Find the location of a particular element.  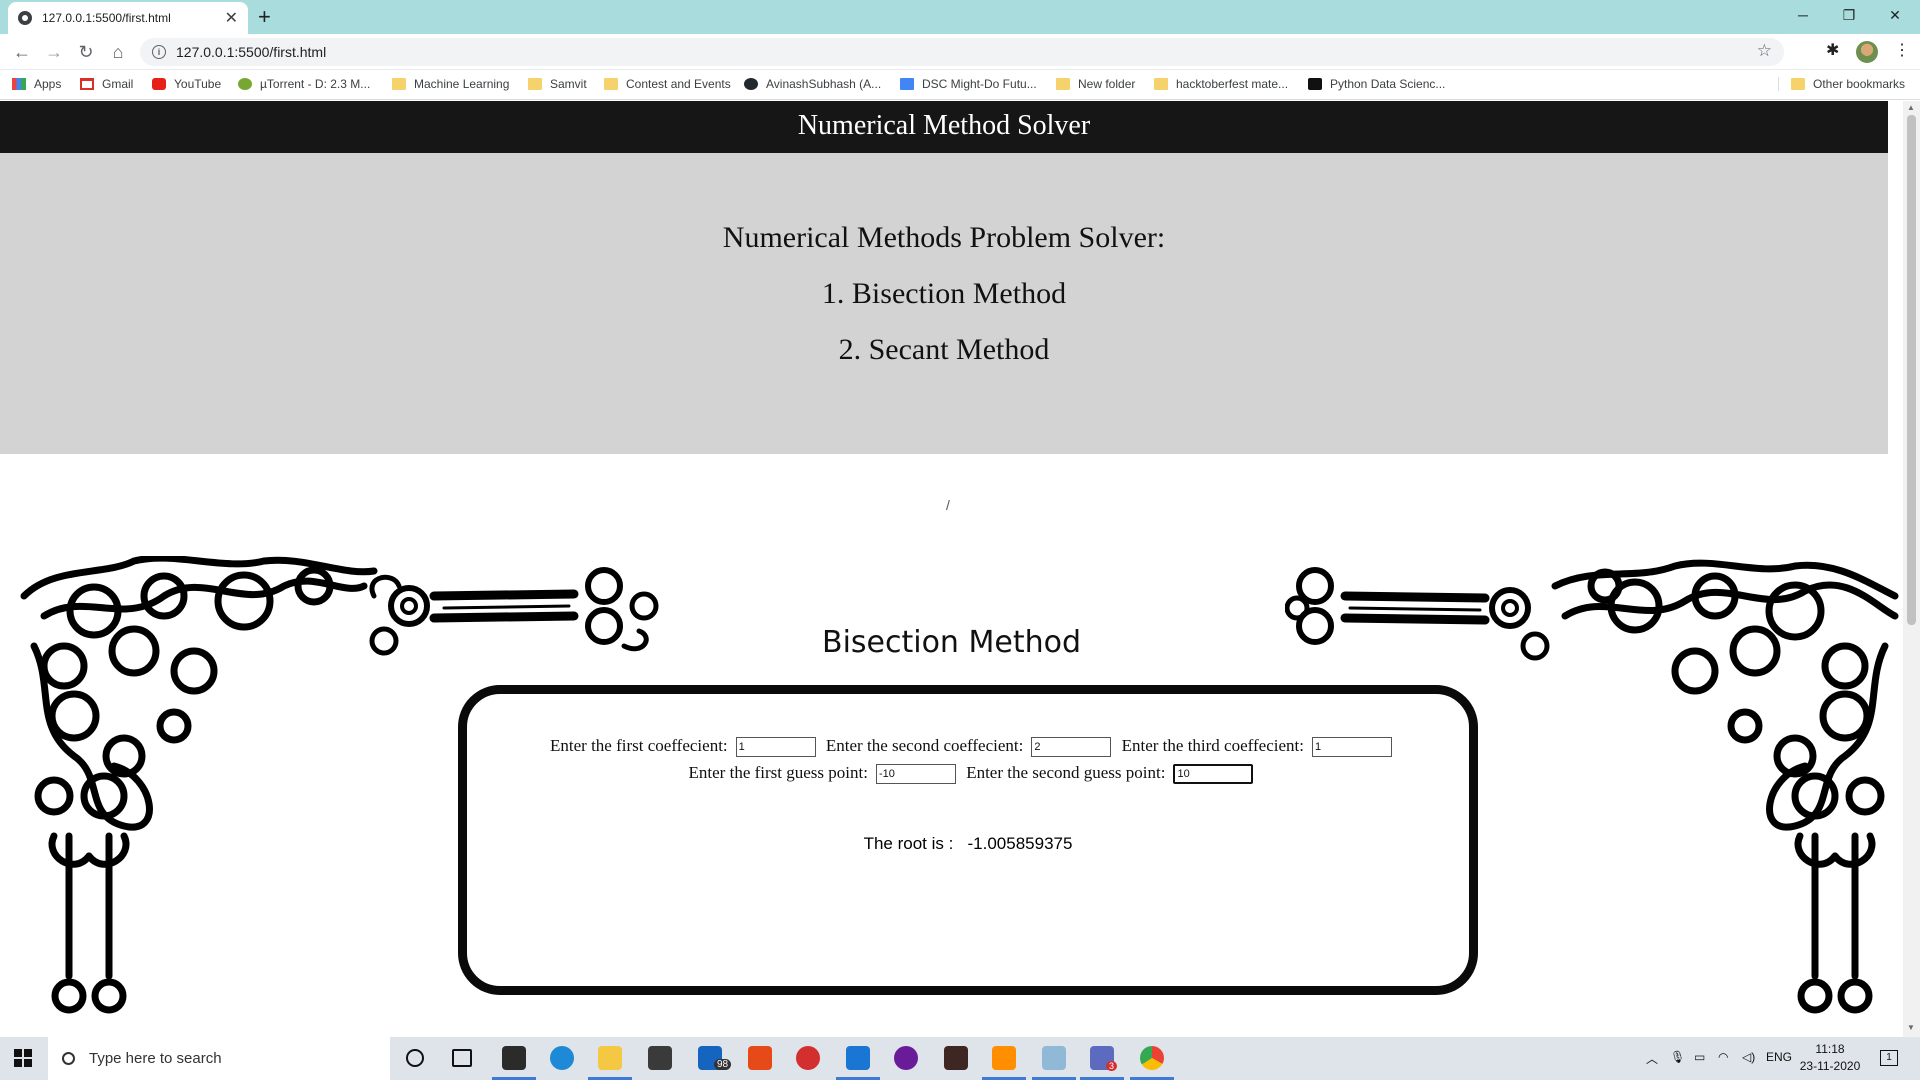

search-icon is located at coordinates (68, 1058).